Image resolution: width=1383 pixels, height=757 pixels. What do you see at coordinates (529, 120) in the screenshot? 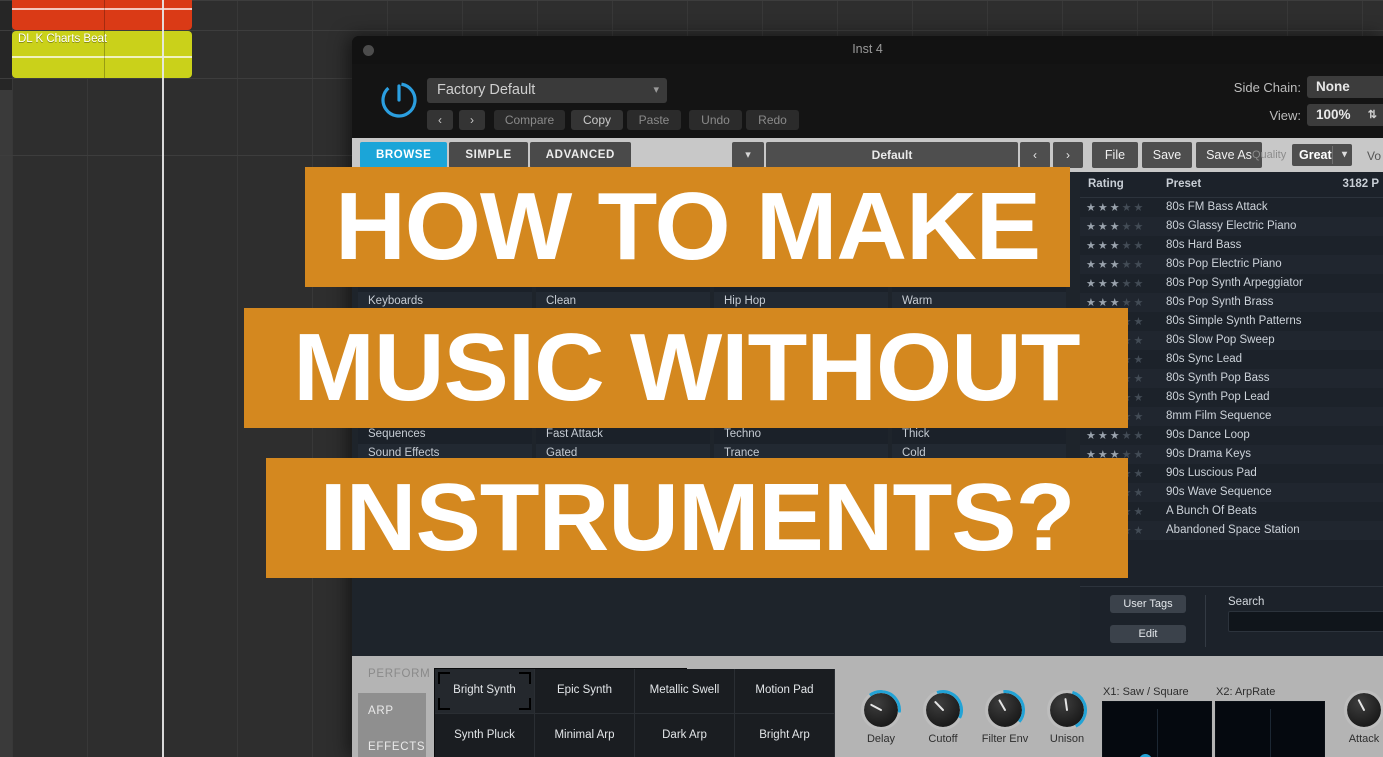
I see `compare-button: Compare` at bounding box center [529, 120].